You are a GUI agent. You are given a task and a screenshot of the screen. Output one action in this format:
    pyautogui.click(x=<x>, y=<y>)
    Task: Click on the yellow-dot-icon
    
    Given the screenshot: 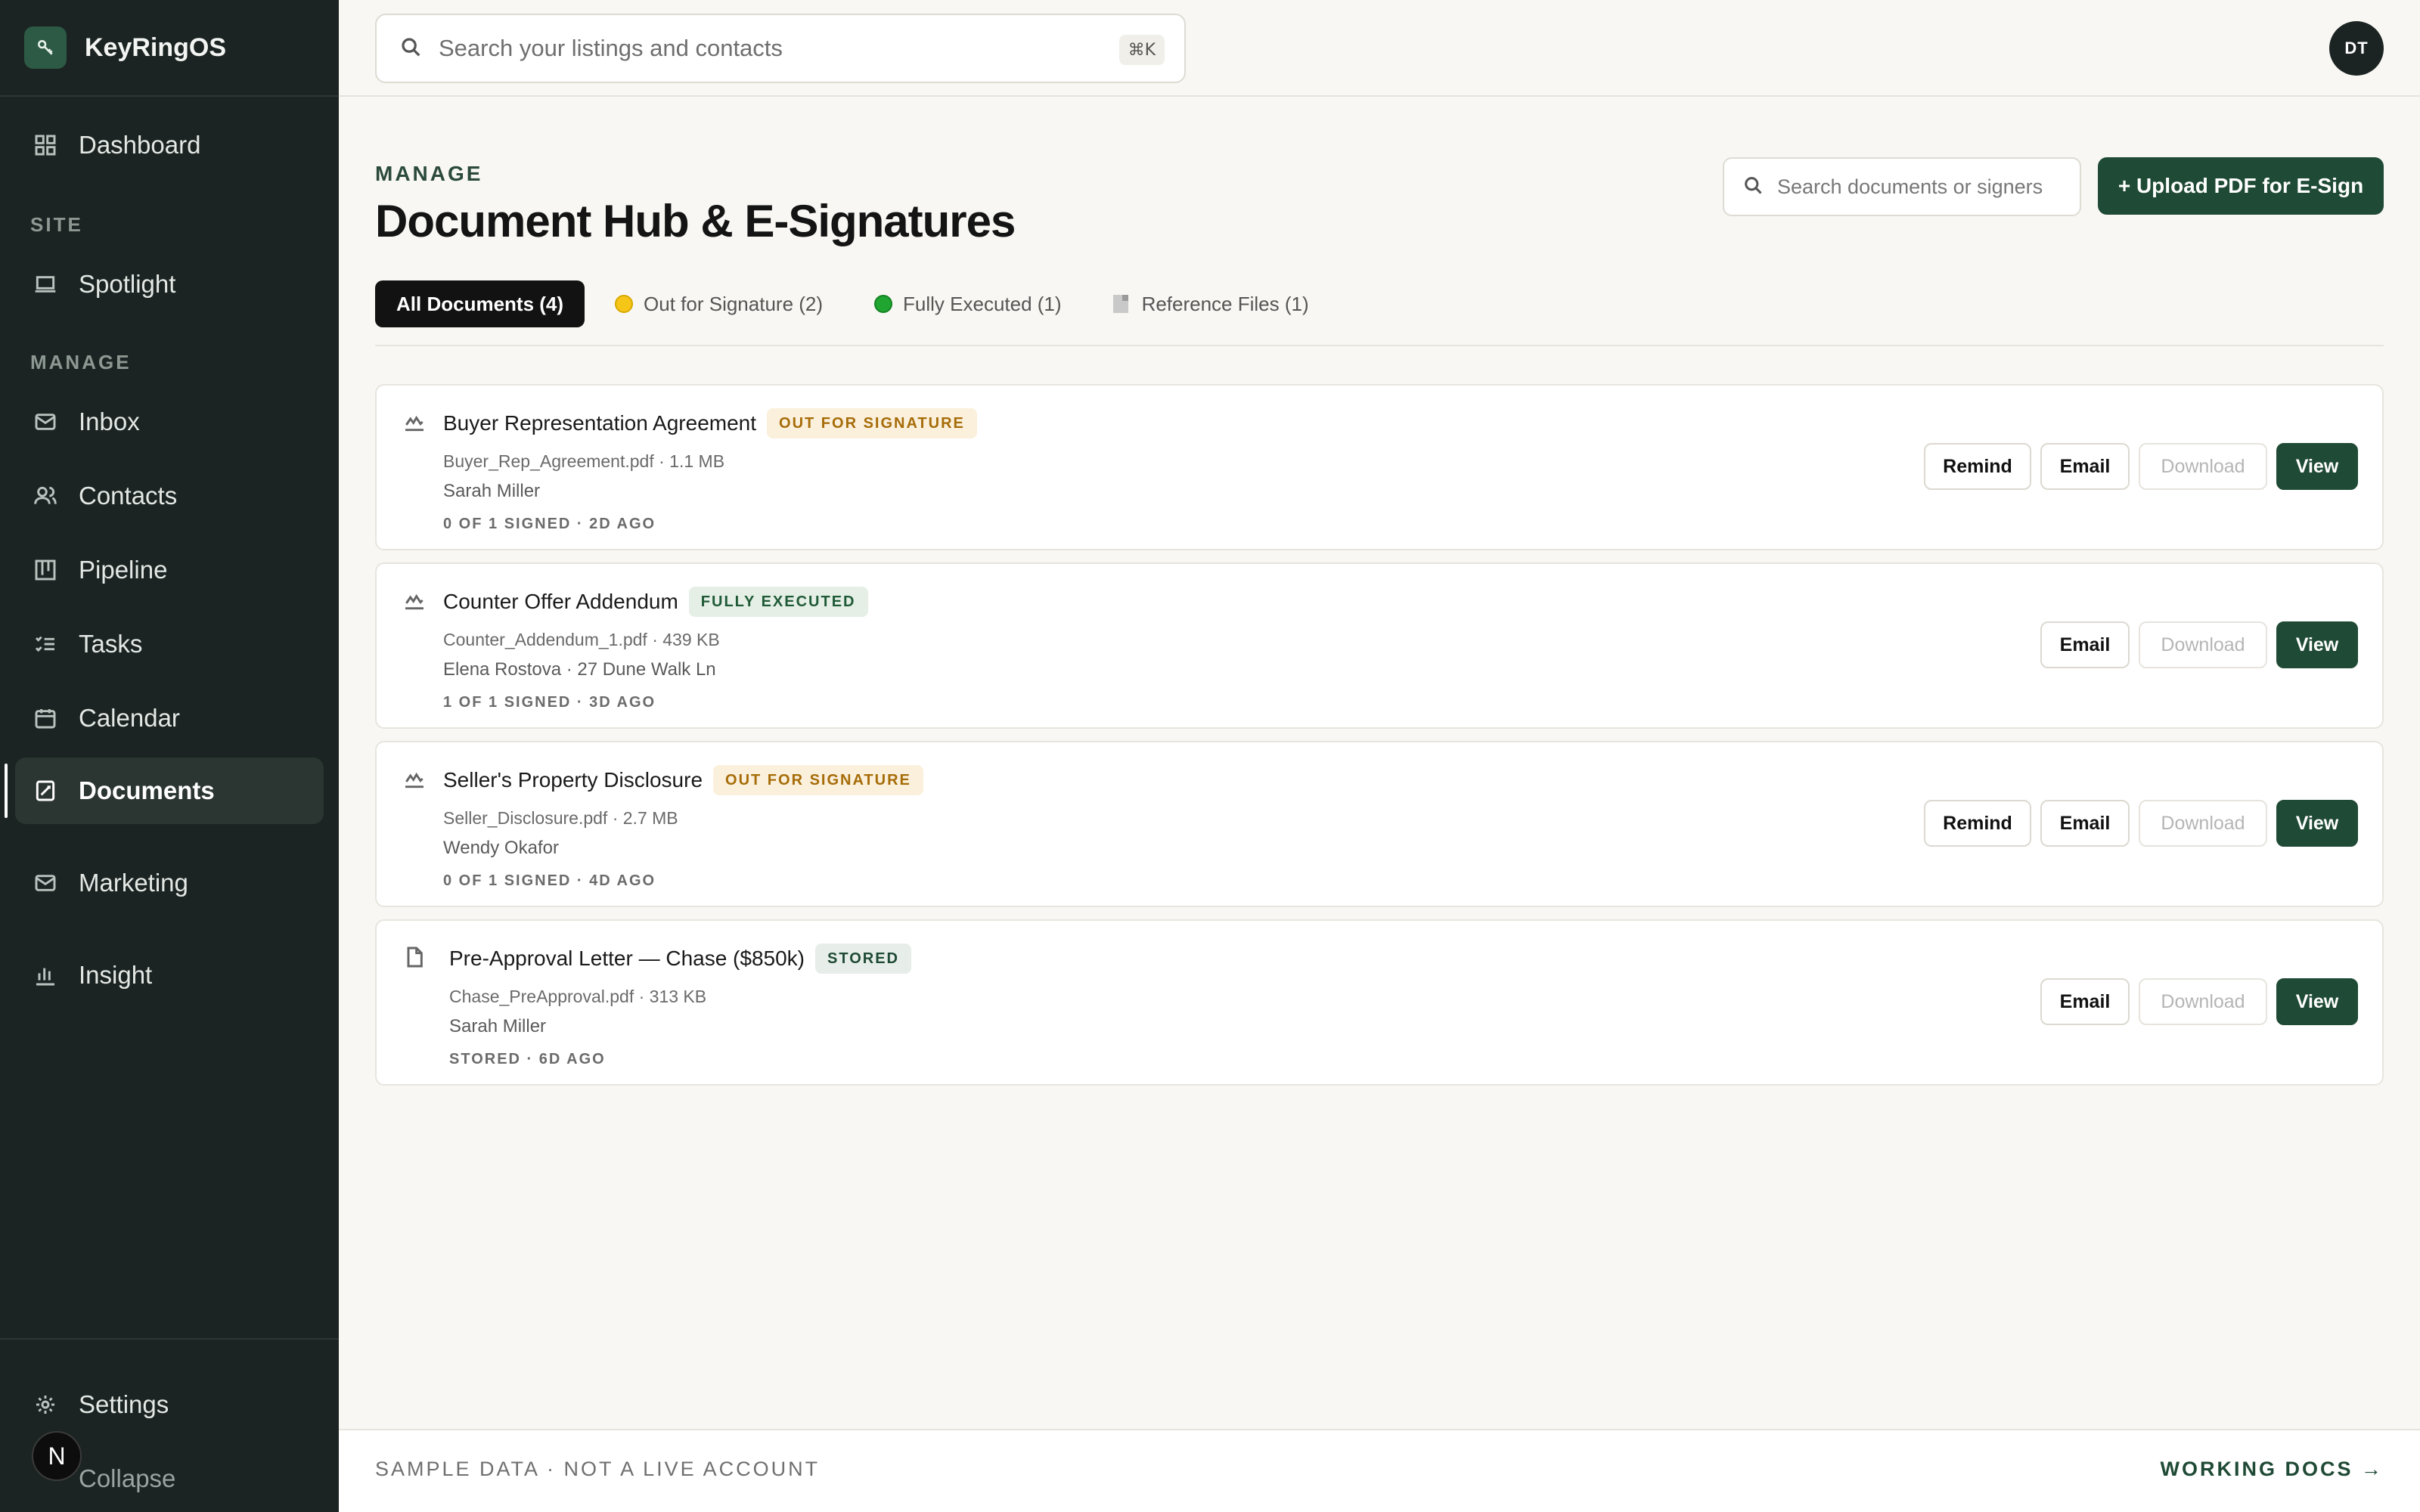 What is the action you would take?
    pyautogui.click(x=624, y=304)
    